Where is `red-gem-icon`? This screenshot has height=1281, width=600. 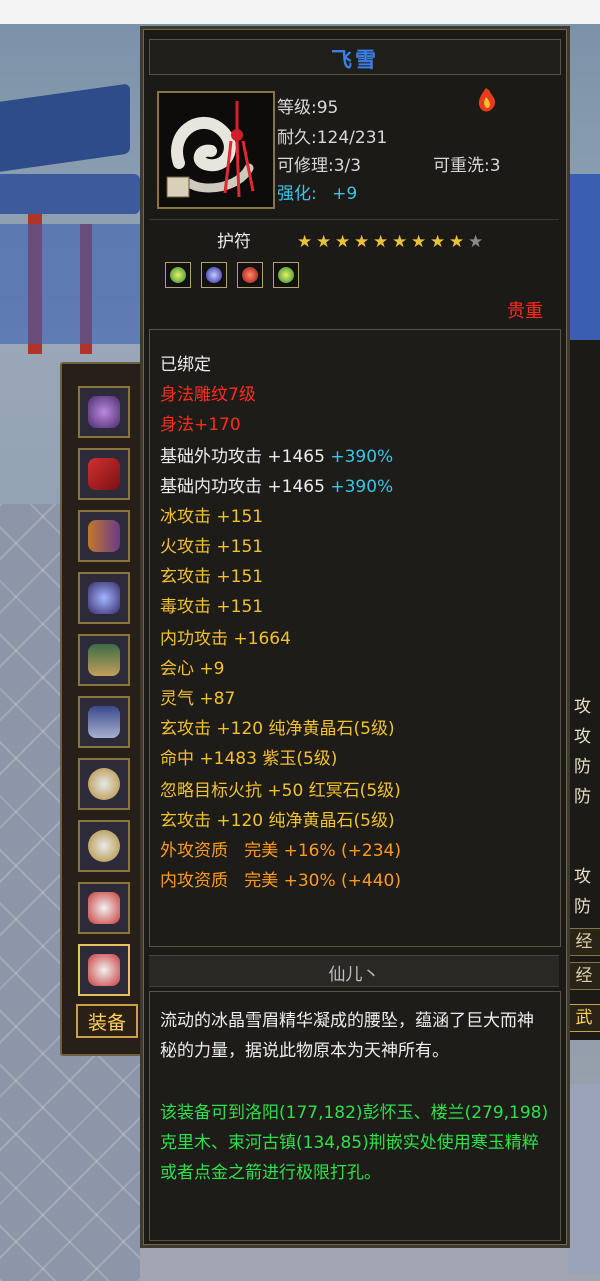 red-gem-icon is located at coordinates (250, 275).